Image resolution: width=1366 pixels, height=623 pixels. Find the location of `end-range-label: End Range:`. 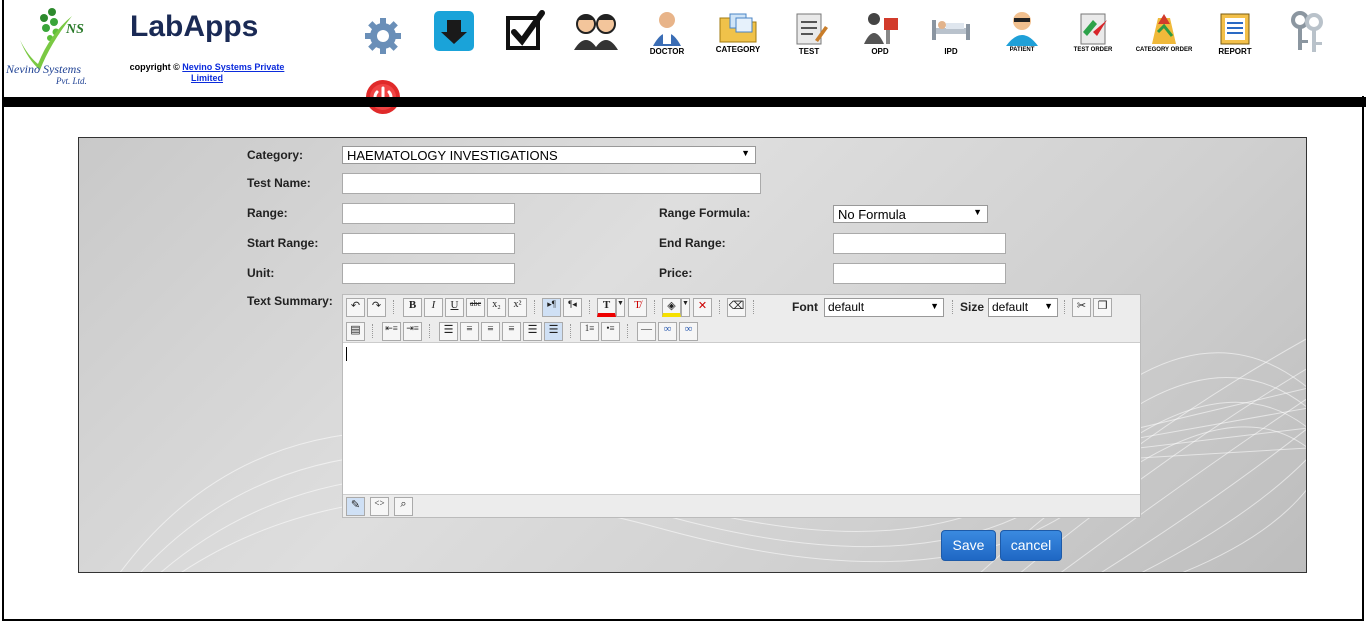

end-range-label: End Range: is located at coordinates (692, 243).